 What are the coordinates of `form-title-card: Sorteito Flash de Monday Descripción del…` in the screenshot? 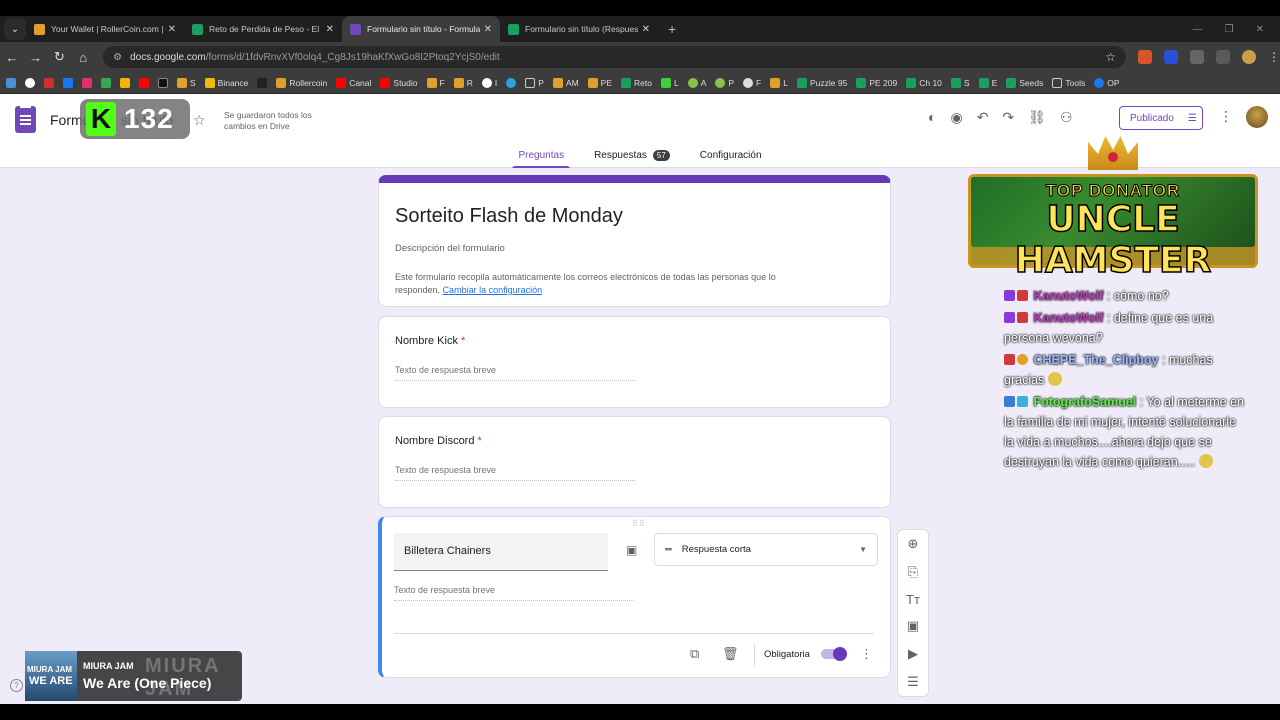 It's located at (634, 241).